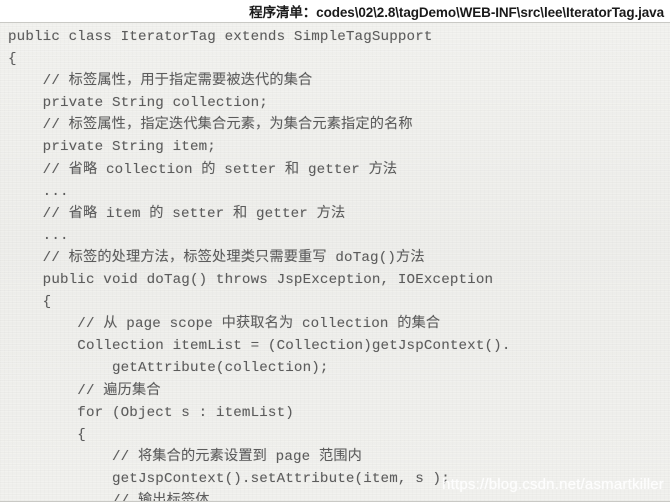 The image size is (670, 502). Describe the element at coordinates (229, 478) in the screenshot. I see `code-line: getJspContext().setAttribute(item, s );` at that location.